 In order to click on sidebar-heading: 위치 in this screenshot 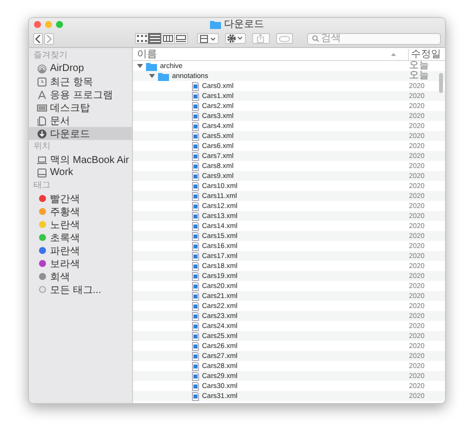, I will do `click(42, 146)`.